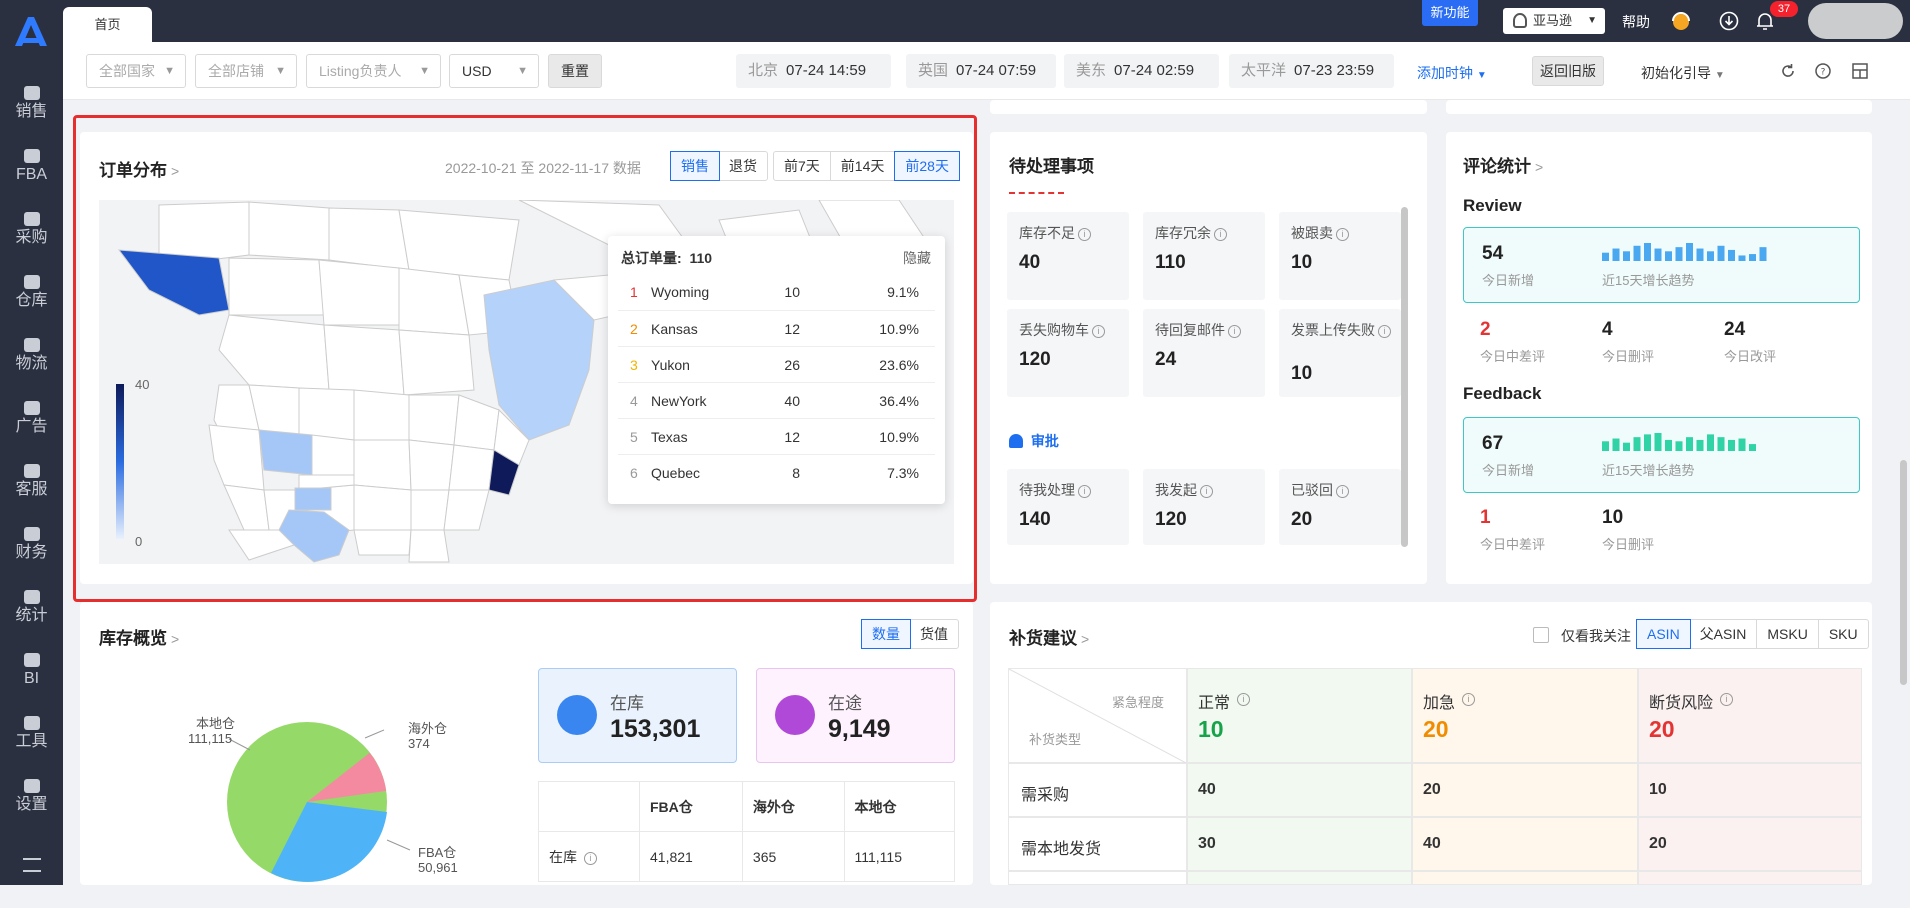 The height and width of the screenshot is (908, 1910). What do you see at coordinates (1404, 377) in the screenshot?
I see `pending-scrollbar` at bounding box center [1404, 377].